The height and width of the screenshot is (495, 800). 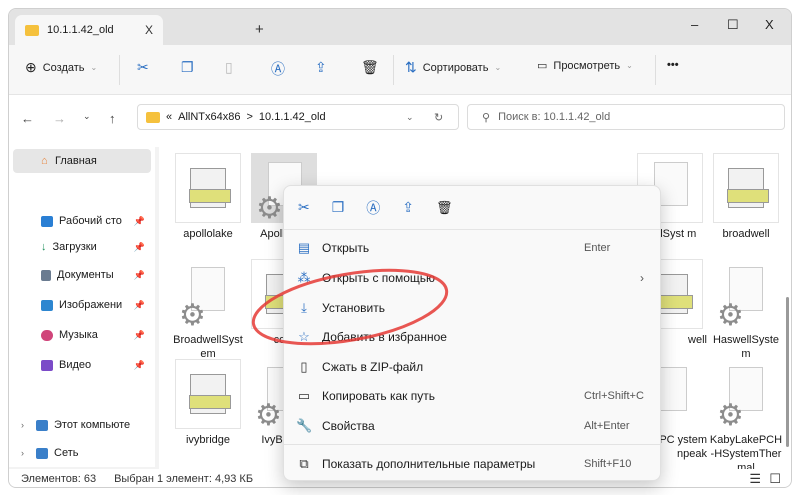 What do you see at coordinates (209, 117) in the screenshot?
I see `breadcrumb-item: AllNTx64x86` at bounding box center [209, 117].